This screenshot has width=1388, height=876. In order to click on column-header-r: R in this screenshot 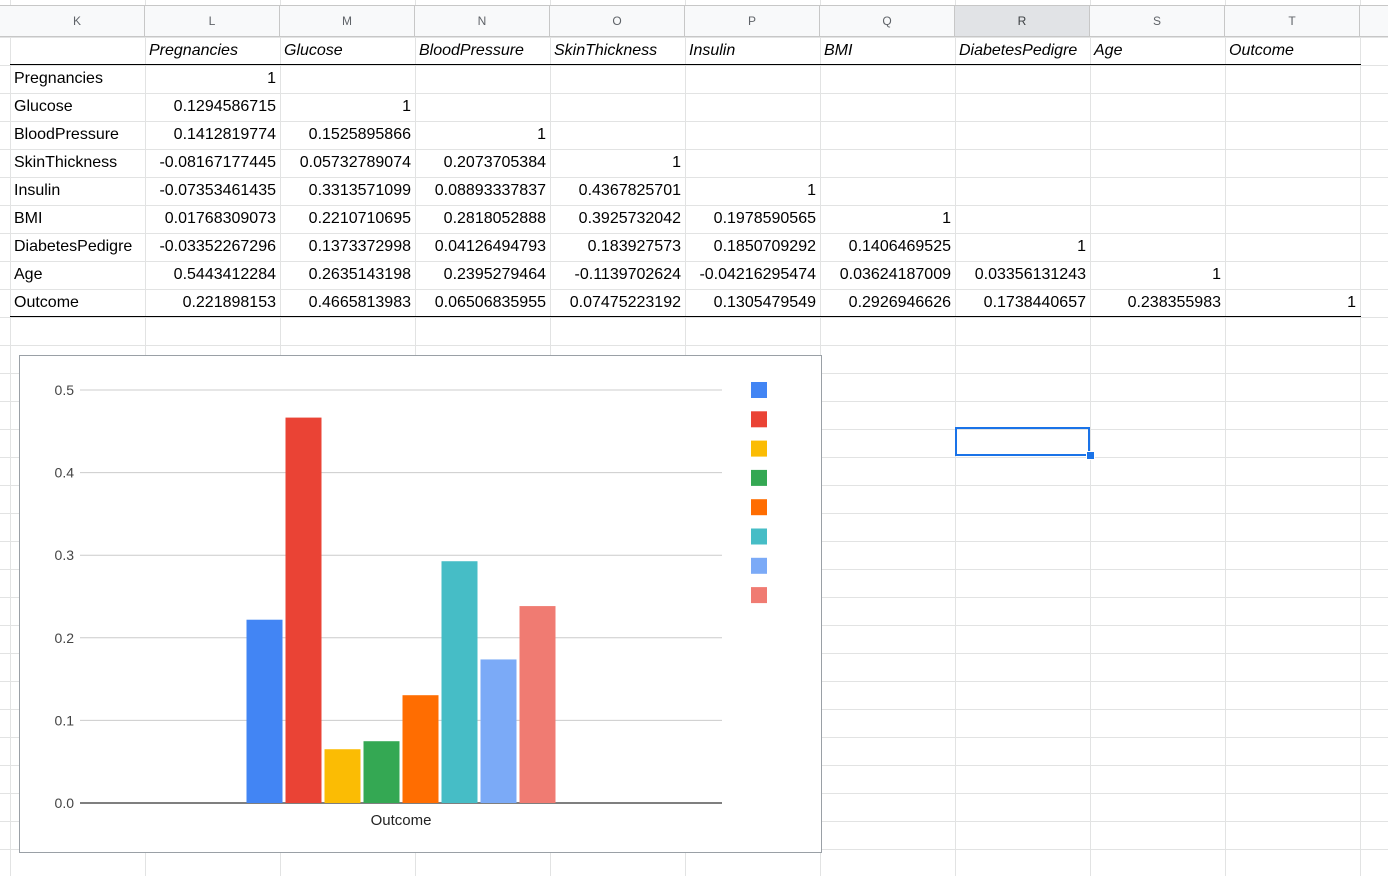, I will do `click(1022, 21)`.